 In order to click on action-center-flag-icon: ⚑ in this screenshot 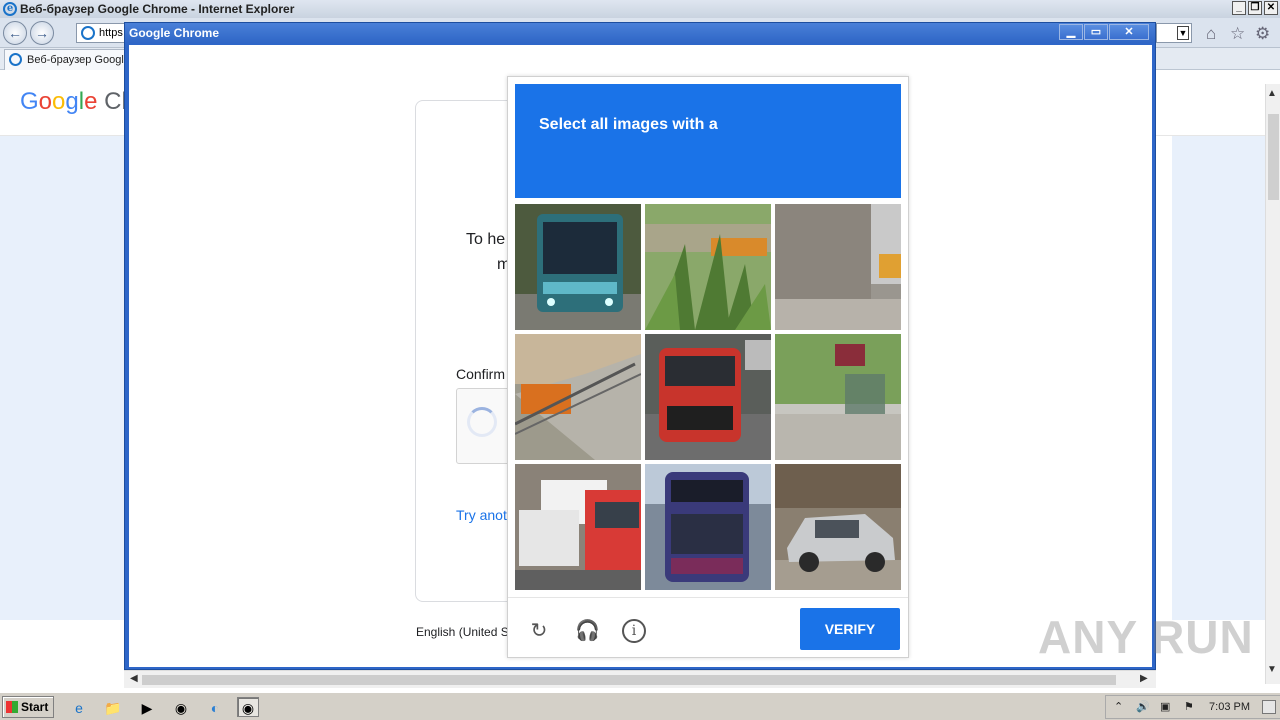, I will do `click(1189, 707)`.